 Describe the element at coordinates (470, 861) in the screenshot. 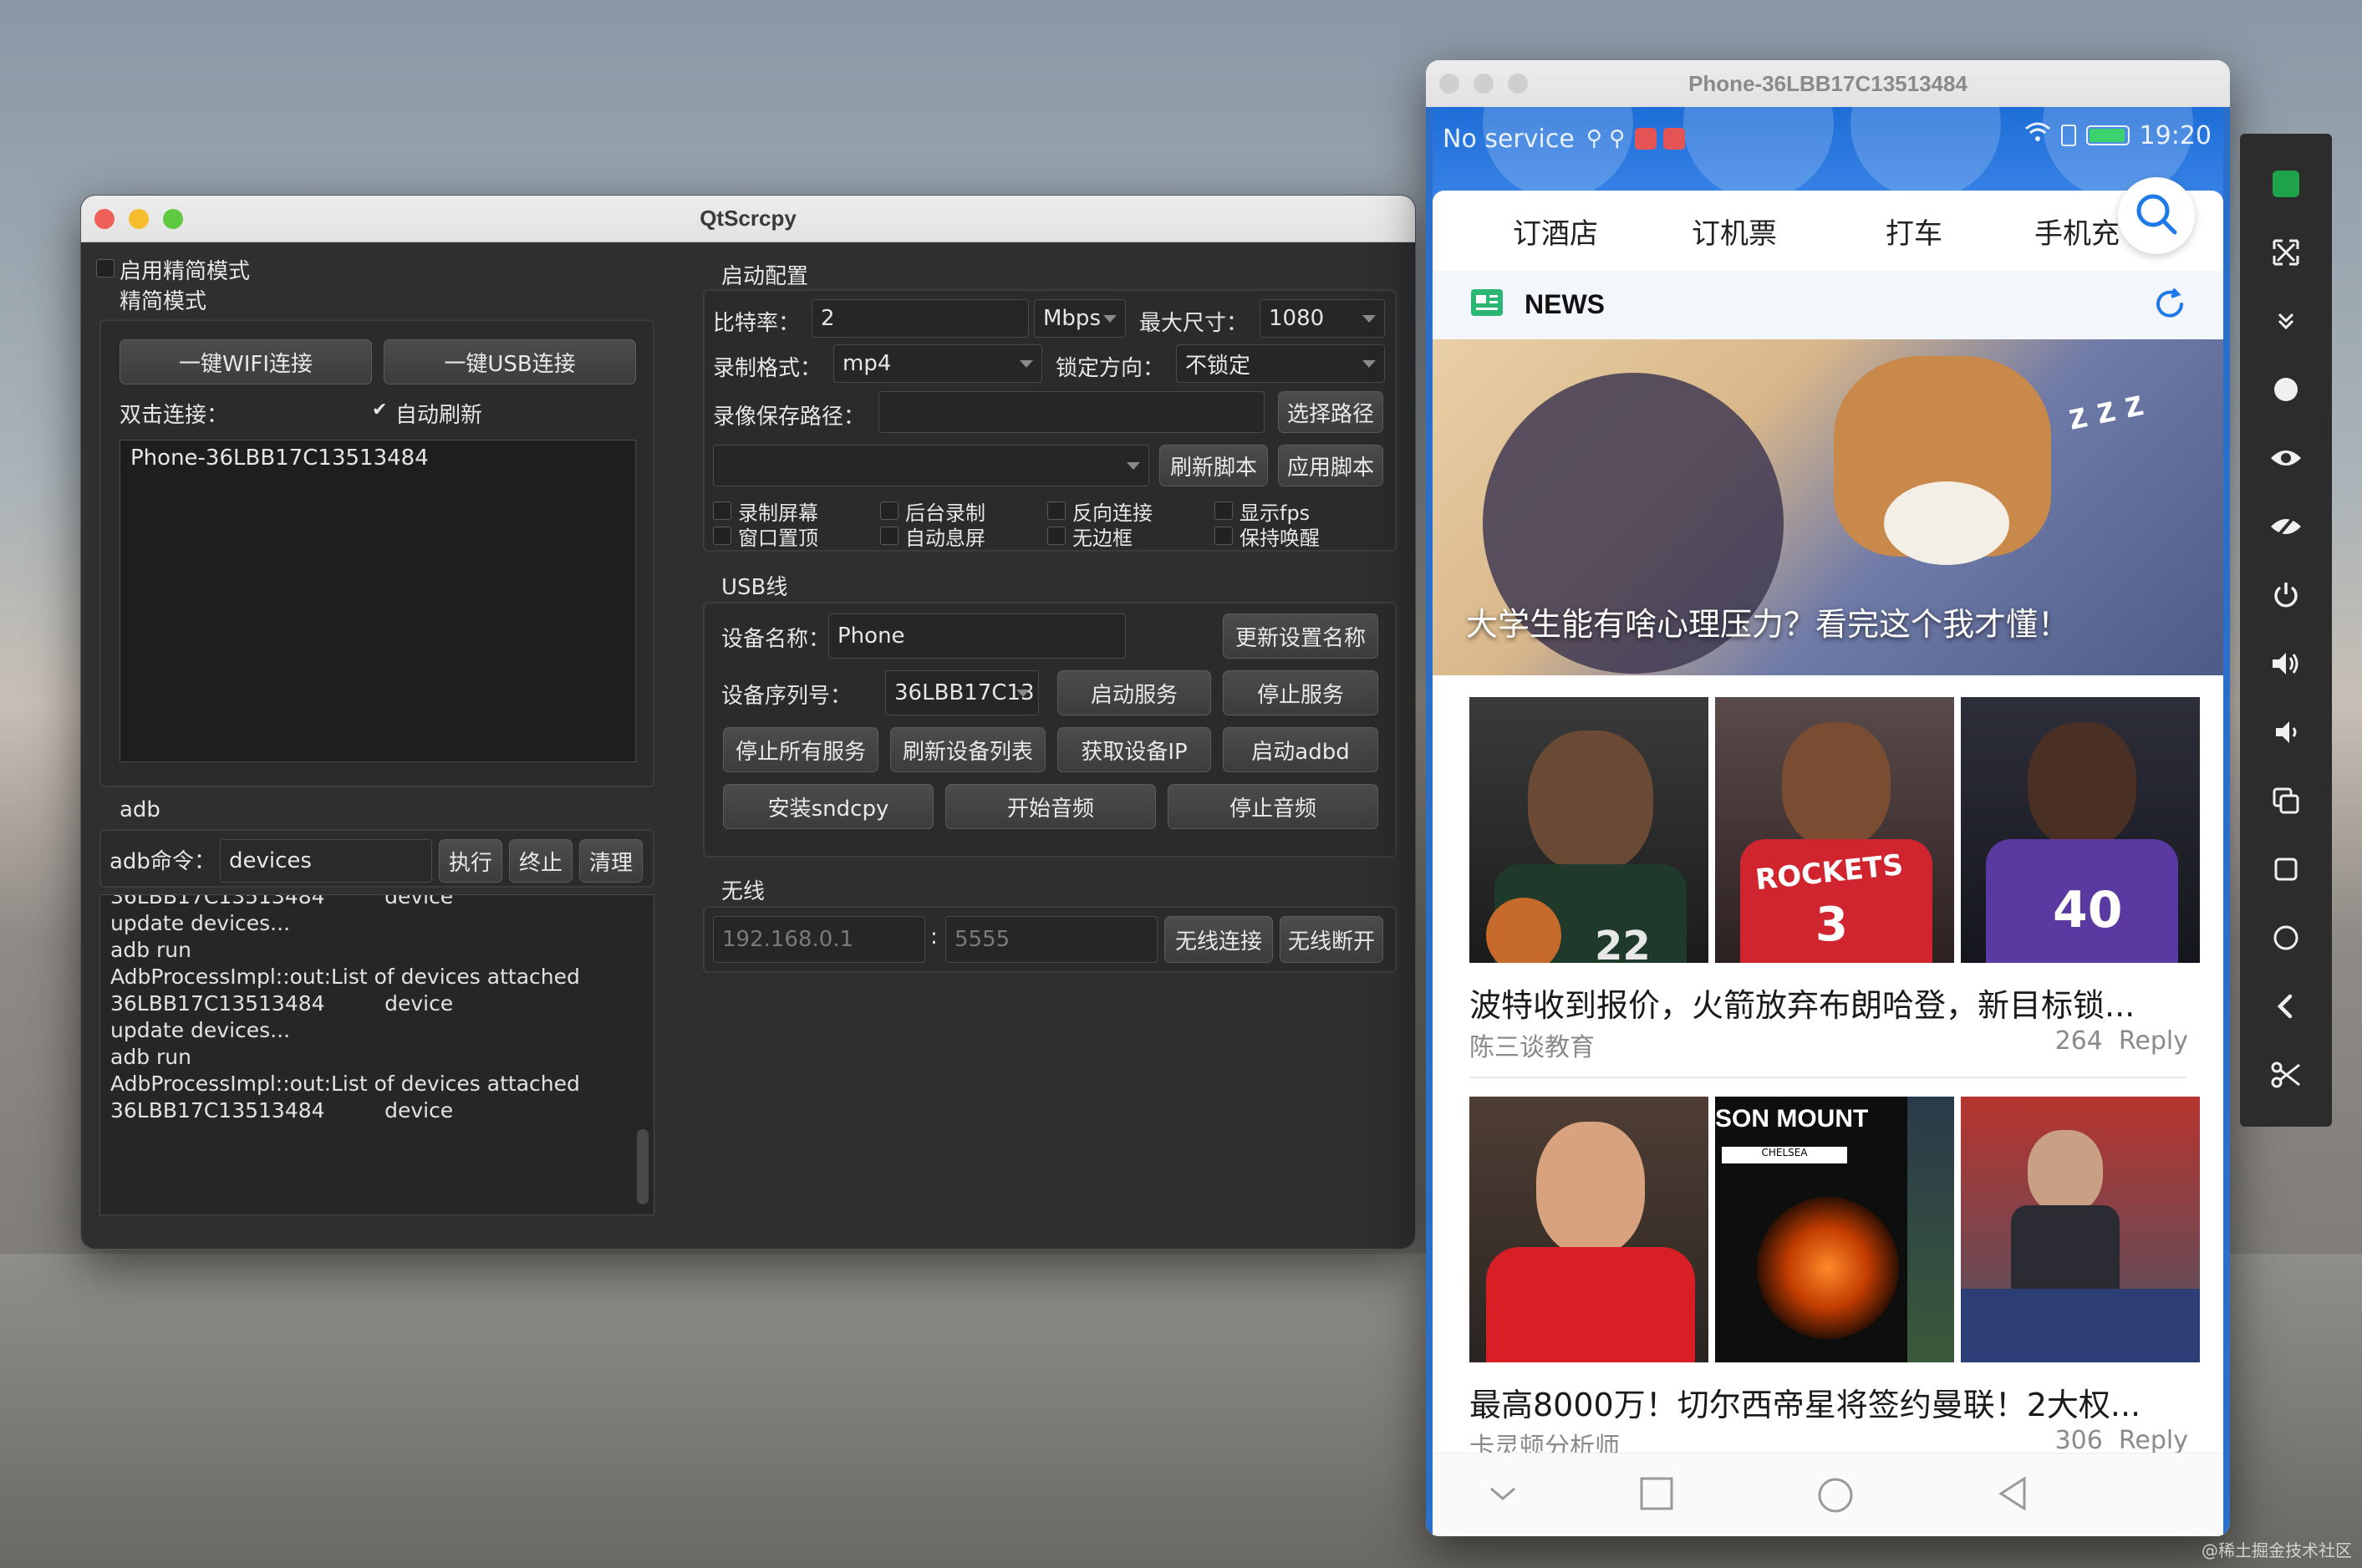

I see `exec-button: 执行` at that location.